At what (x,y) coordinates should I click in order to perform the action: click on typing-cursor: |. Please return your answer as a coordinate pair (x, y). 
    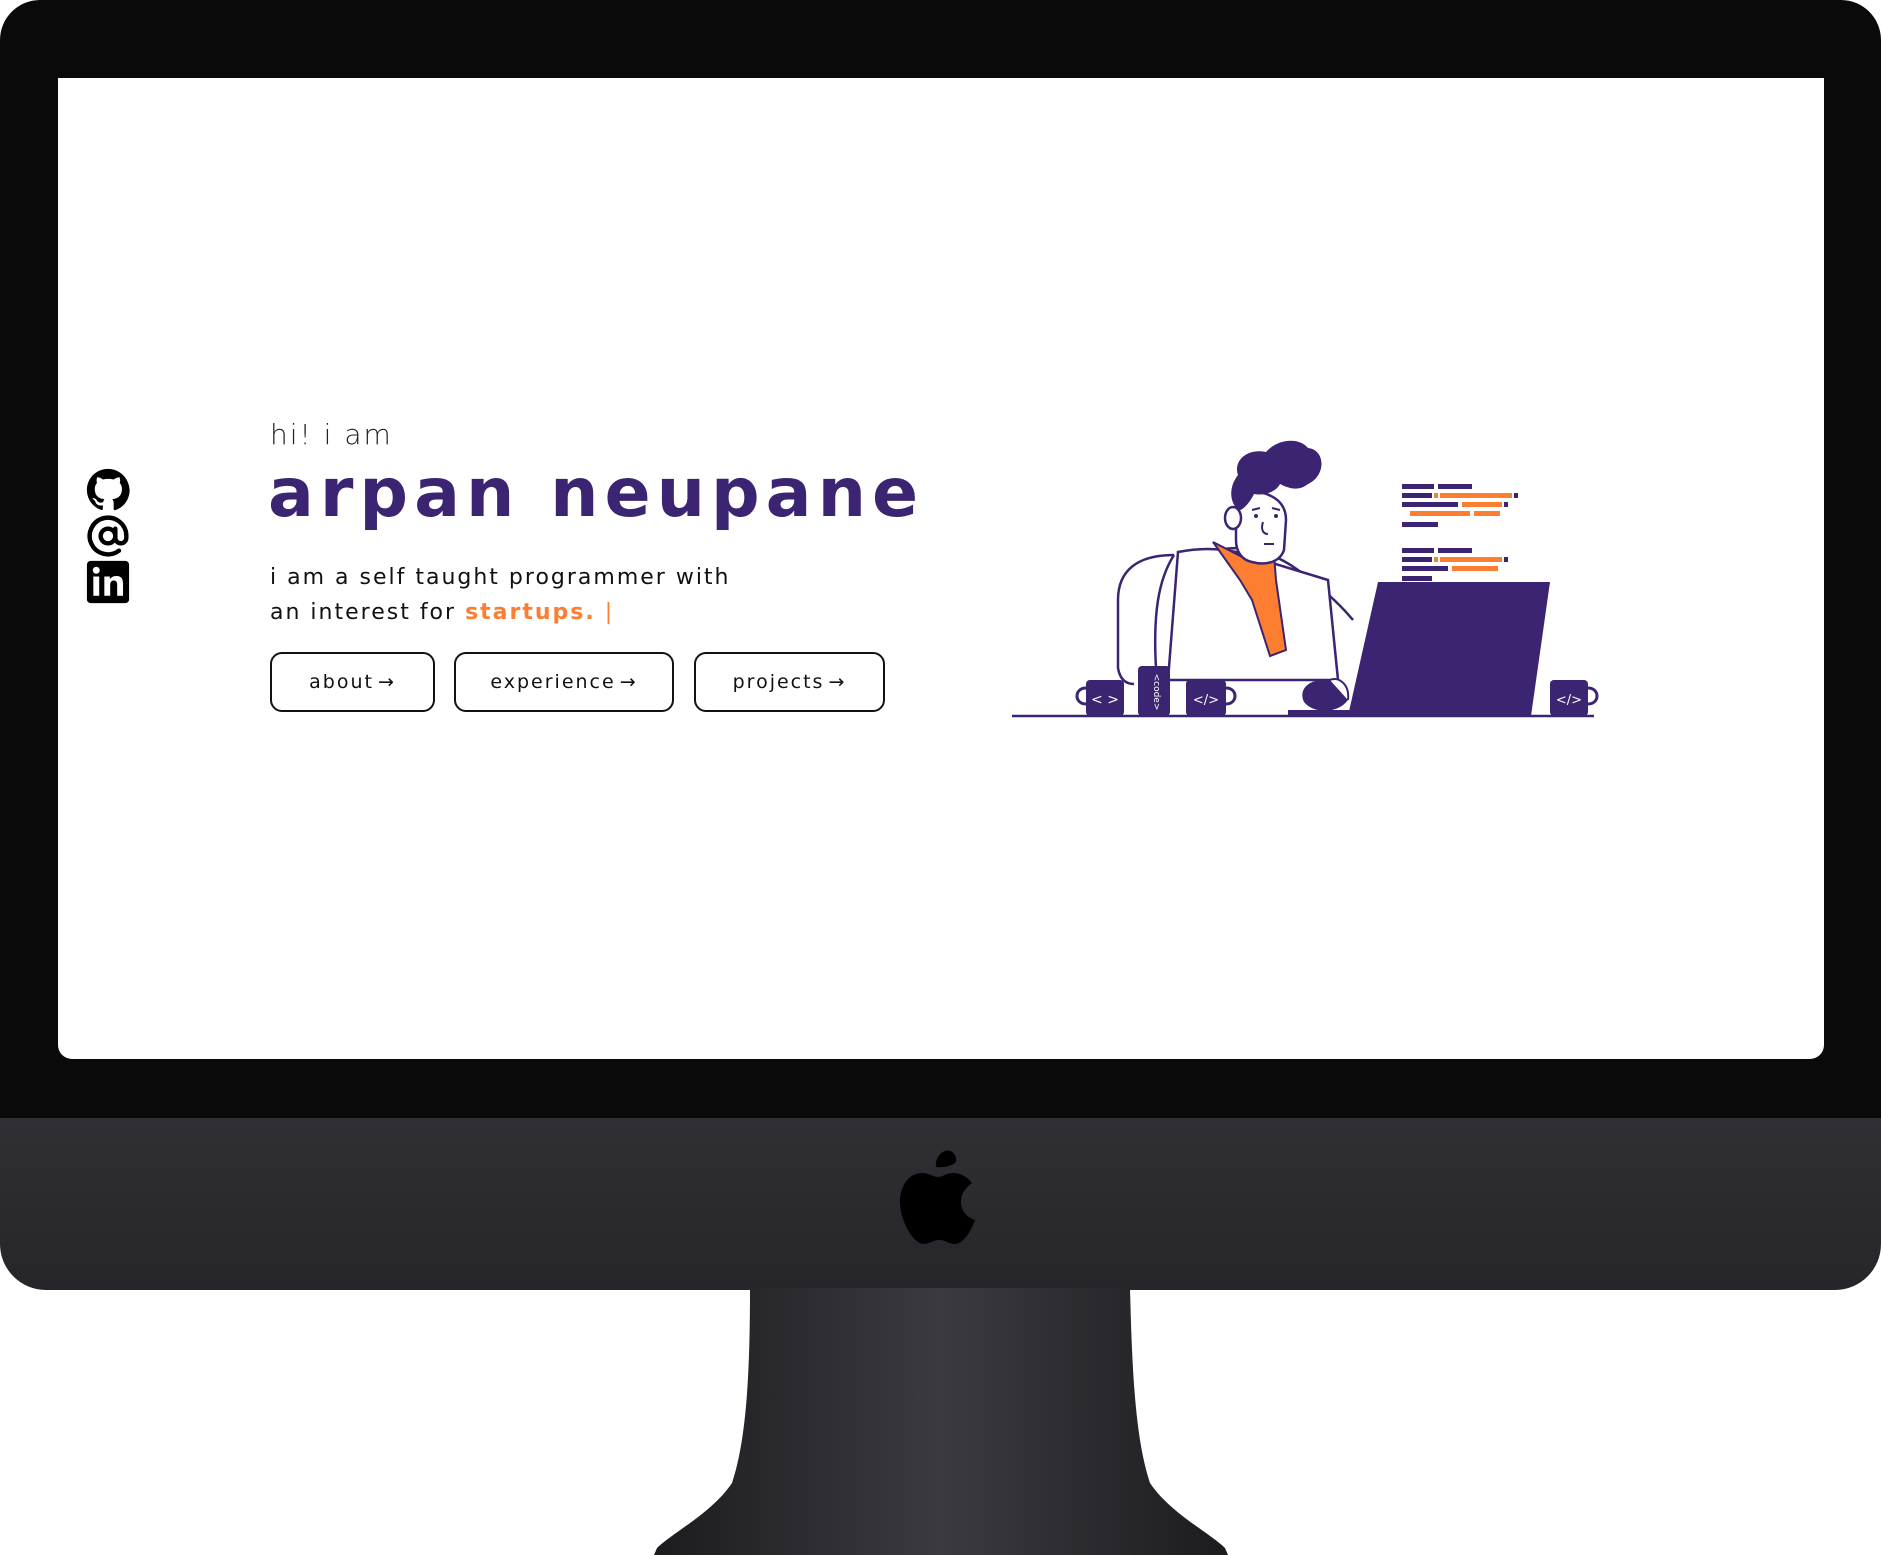
    Looking at the image, I should click on (609, 612).